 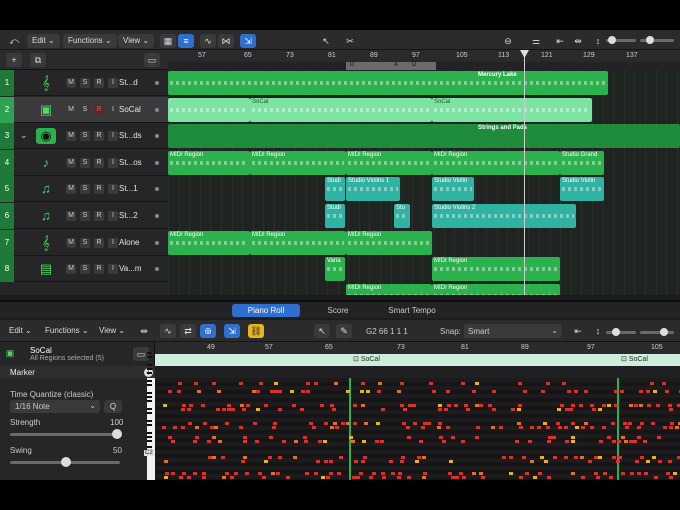 What do you see at coordinates (7, 269) in the screenshot?
I see `track-number: 8` at bounding box center [7, 269].